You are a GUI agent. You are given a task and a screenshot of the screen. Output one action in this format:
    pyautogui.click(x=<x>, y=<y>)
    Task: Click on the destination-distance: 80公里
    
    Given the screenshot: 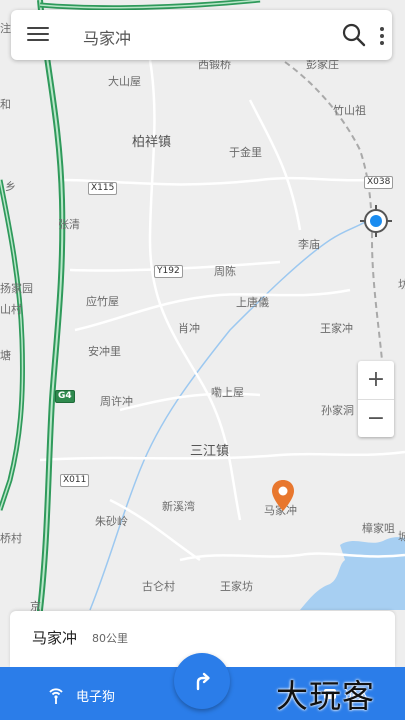 What is the action you would take?
    pyautogui.click(x=110, y=638)
    